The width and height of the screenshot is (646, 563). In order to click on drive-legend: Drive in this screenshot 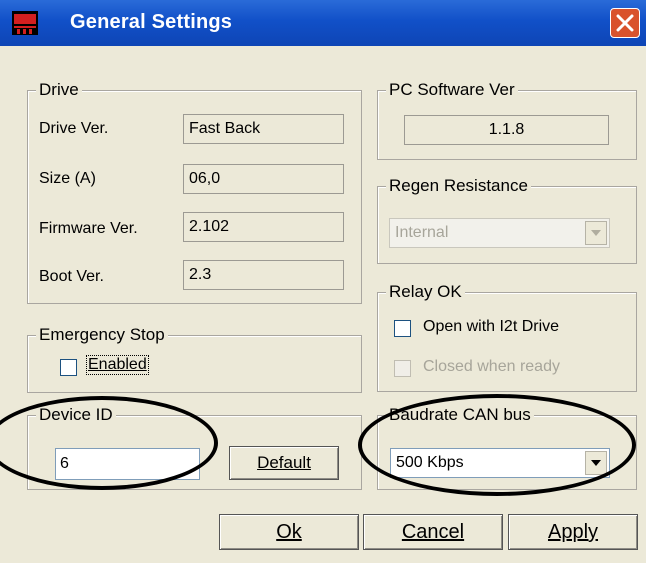, I will do `click(59, 90)`.